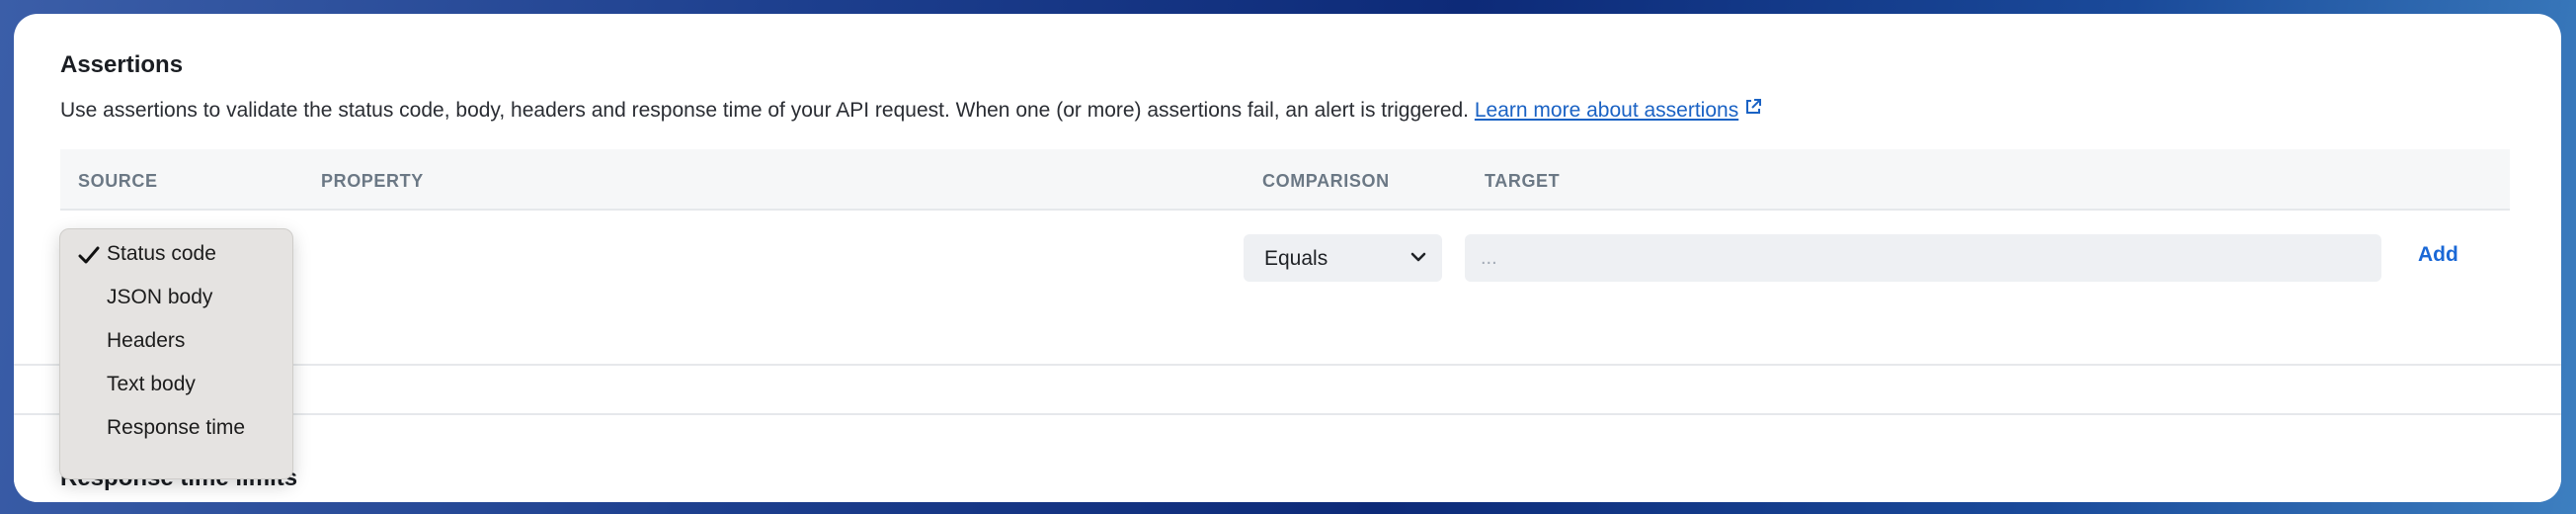 The width and height of the screenshot is (2576, 514). What do you see at coordinates (372, 181) in the screenshot?
I see `column-property: PROPERTY` at bounding box center [372, 181].